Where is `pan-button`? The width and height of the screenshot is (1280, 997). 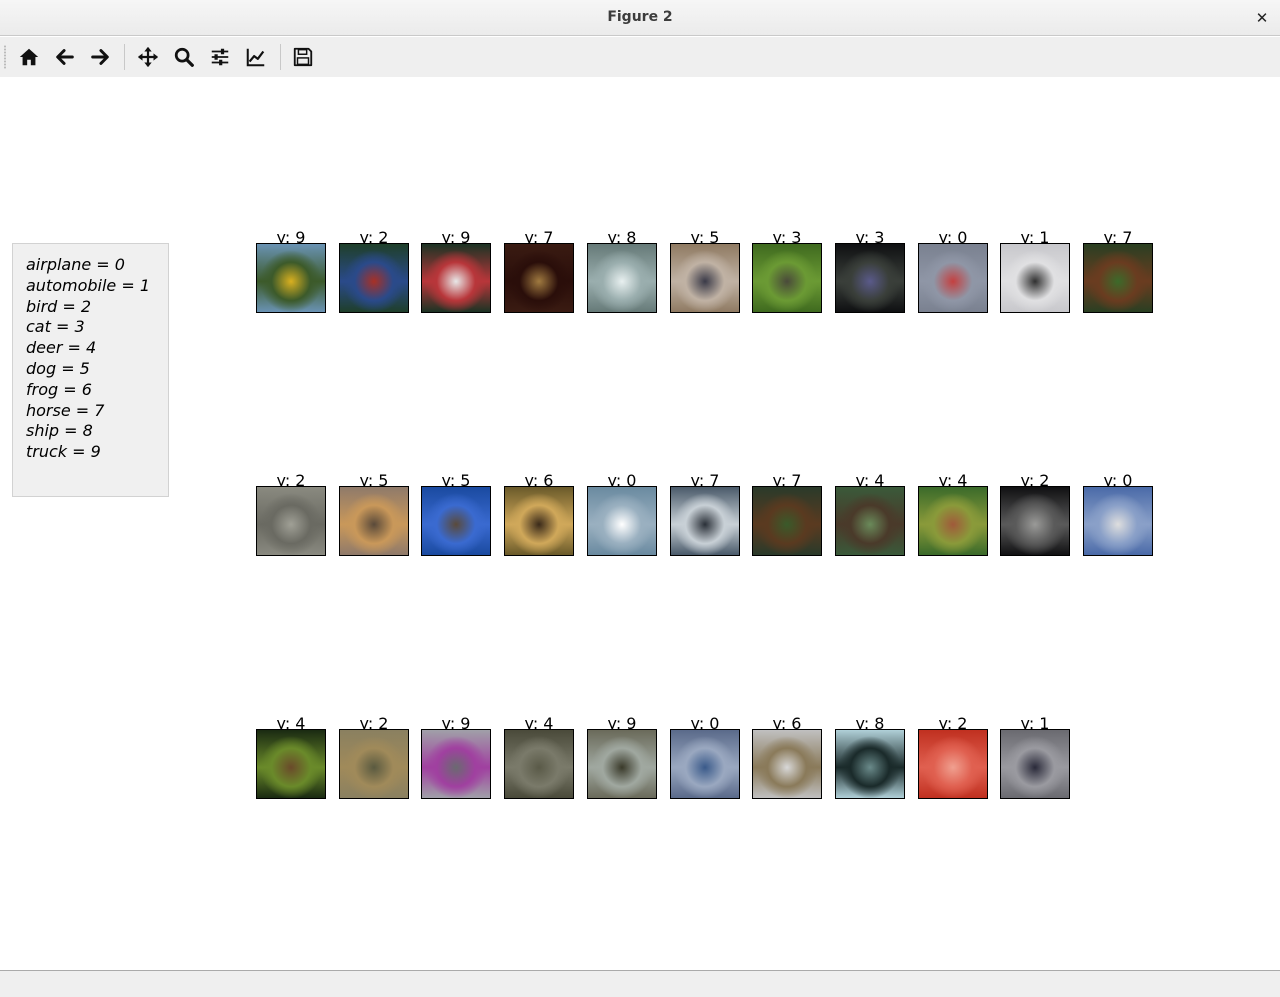 pan-button is located at coordinates (148, 57).